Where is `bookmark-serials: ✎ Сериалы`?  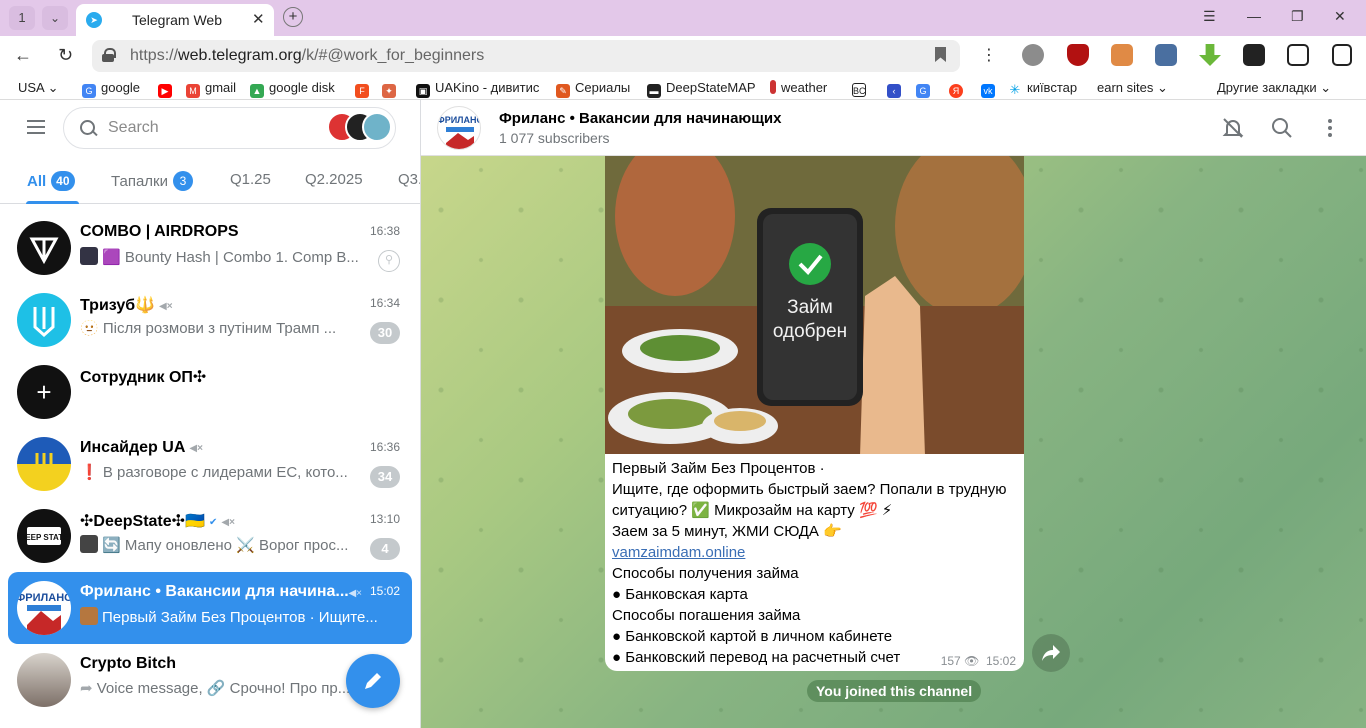 bookmark-serials: ✎ Сериалы is located at coordinates (593, 89).